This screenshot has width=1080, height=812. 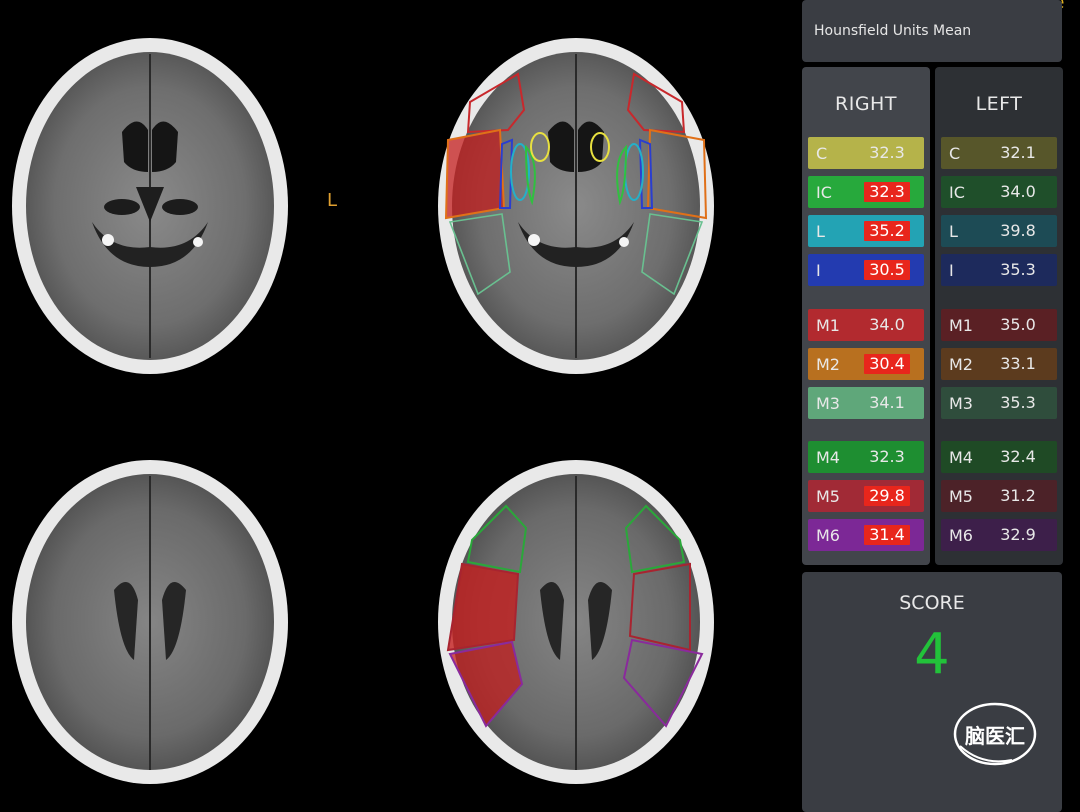 What do you see at coordinates (957, 192) in the screenshot?
I see `left-row-label: IC` at bounding box center [957, 192].